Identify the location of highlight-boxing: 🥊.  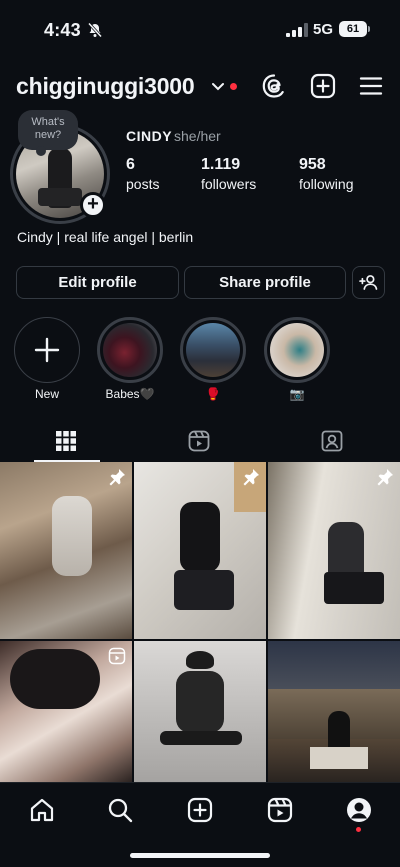
(213, 359).